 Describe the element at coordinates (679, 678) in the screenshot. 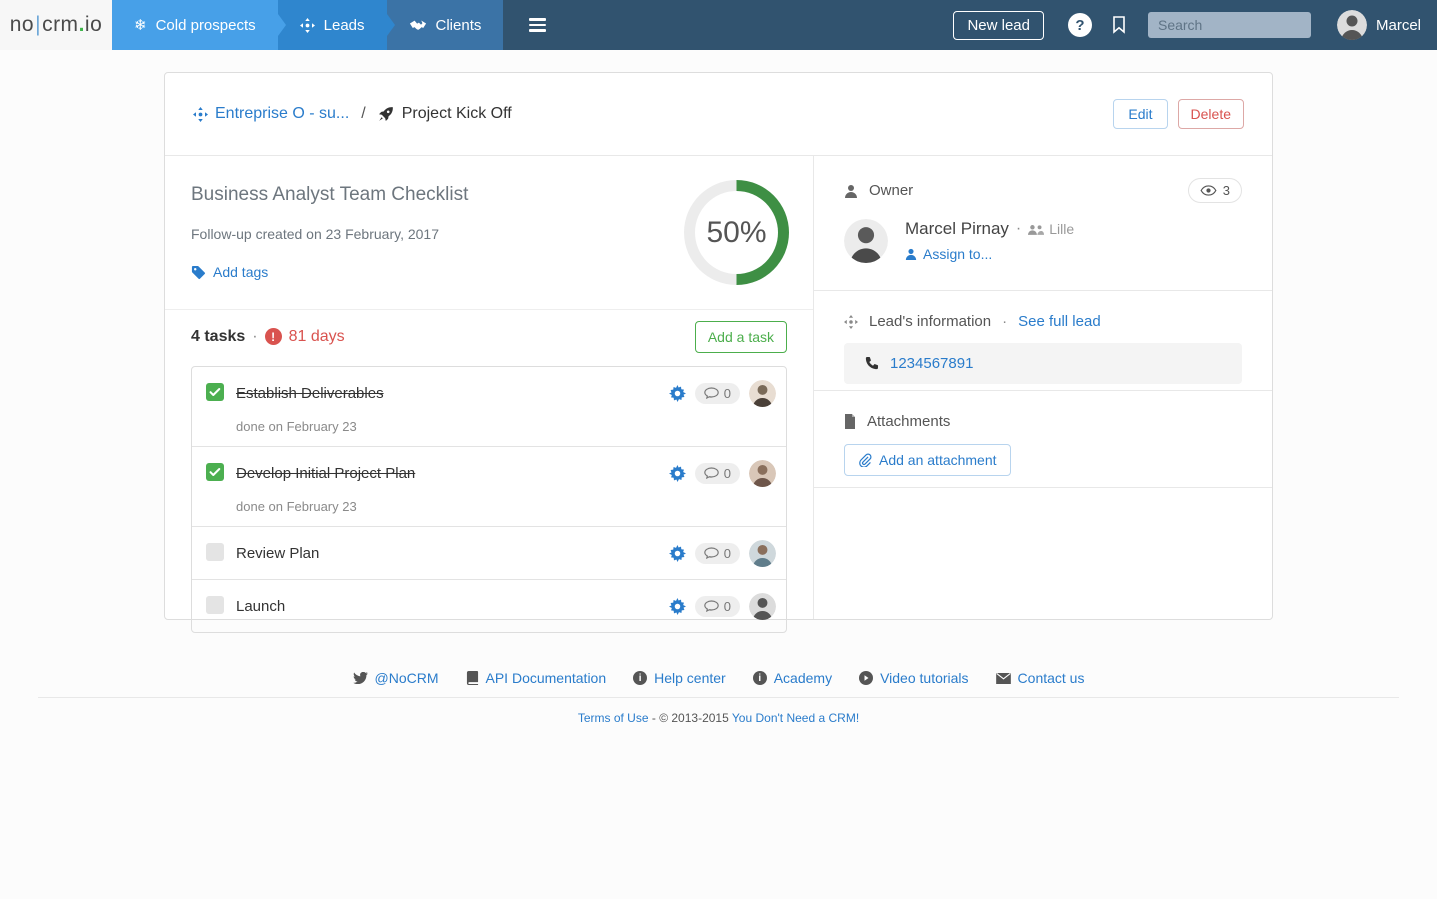

I see `footer-link-help-center: i Help center` at that location.